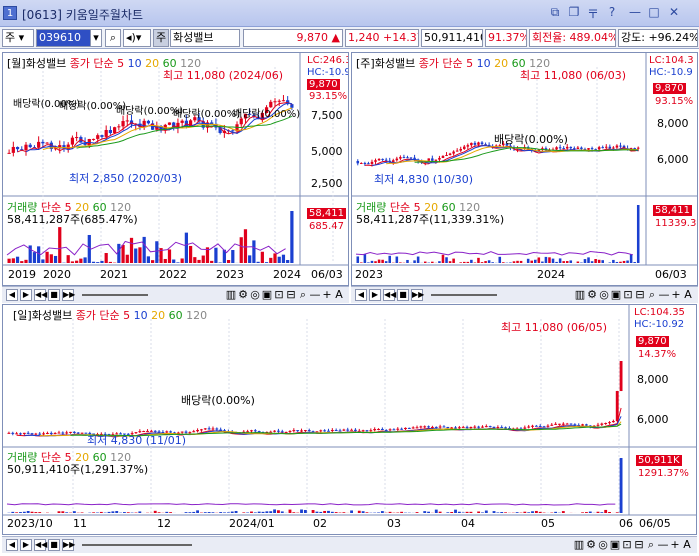 This screenshot has width=699, height=556. Describe the element at coordinates (674, 12) in the screenshot. I see `close-icon: ✕` at that location.